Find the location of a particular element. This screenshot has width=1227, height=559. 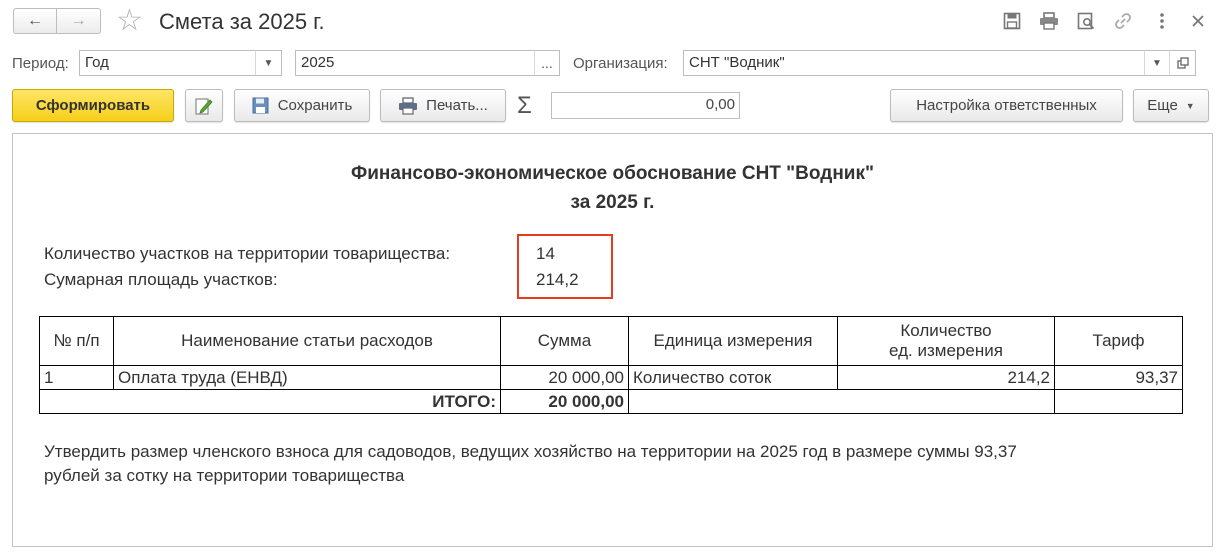

total-empty-tariff is located at coordinates (1118, 401).